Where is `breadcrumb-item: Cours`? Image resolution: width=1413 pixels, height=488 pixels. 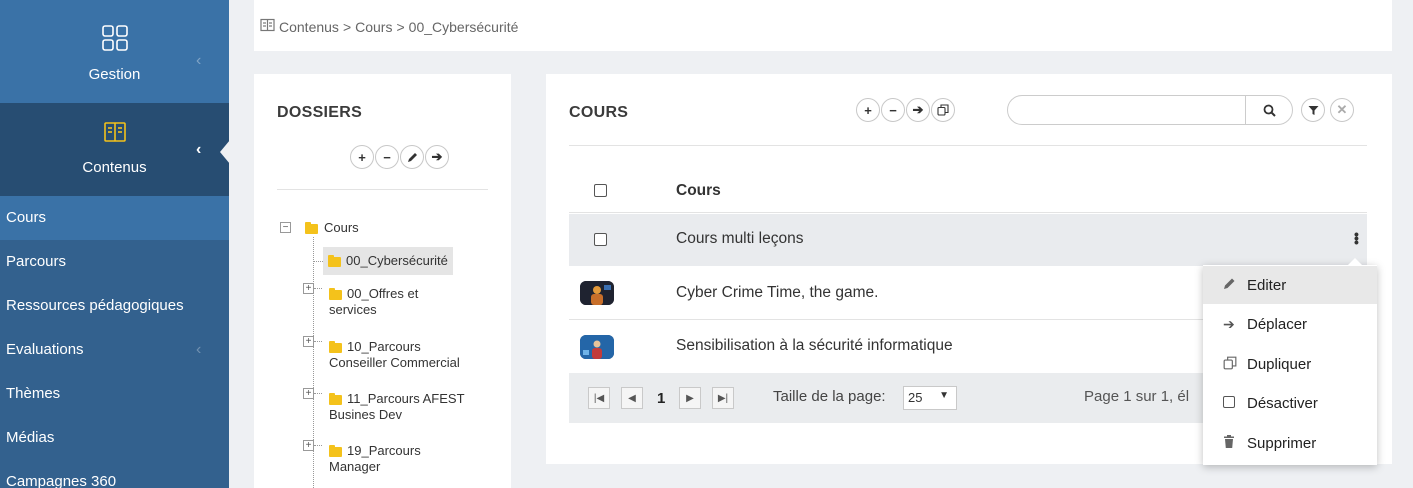
breadcrumb-item: Cours is located at coordinates (373, 27).